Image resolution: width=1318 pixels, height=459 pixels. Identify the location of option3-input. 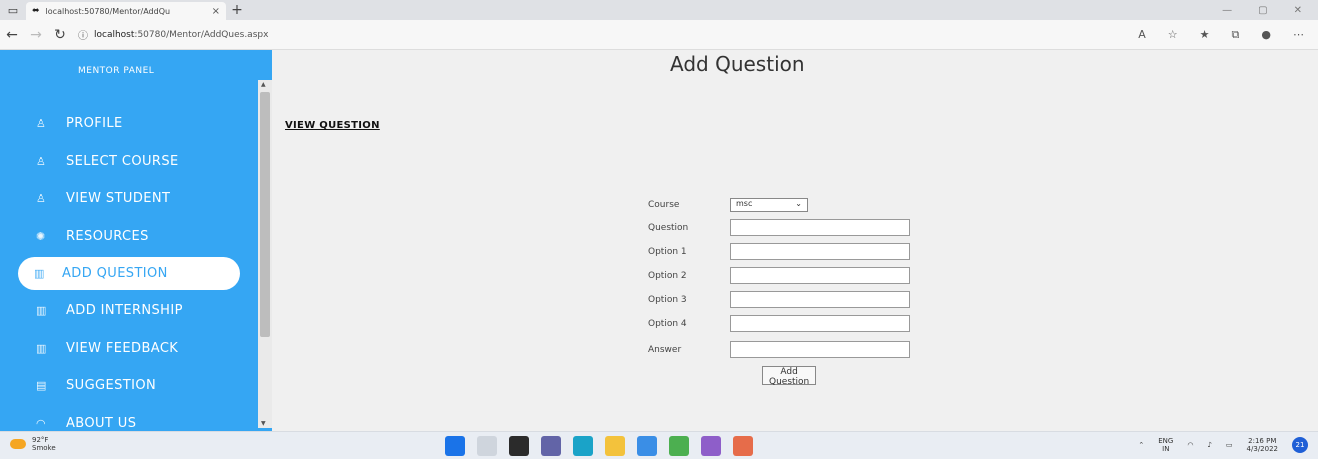
(820, 299).